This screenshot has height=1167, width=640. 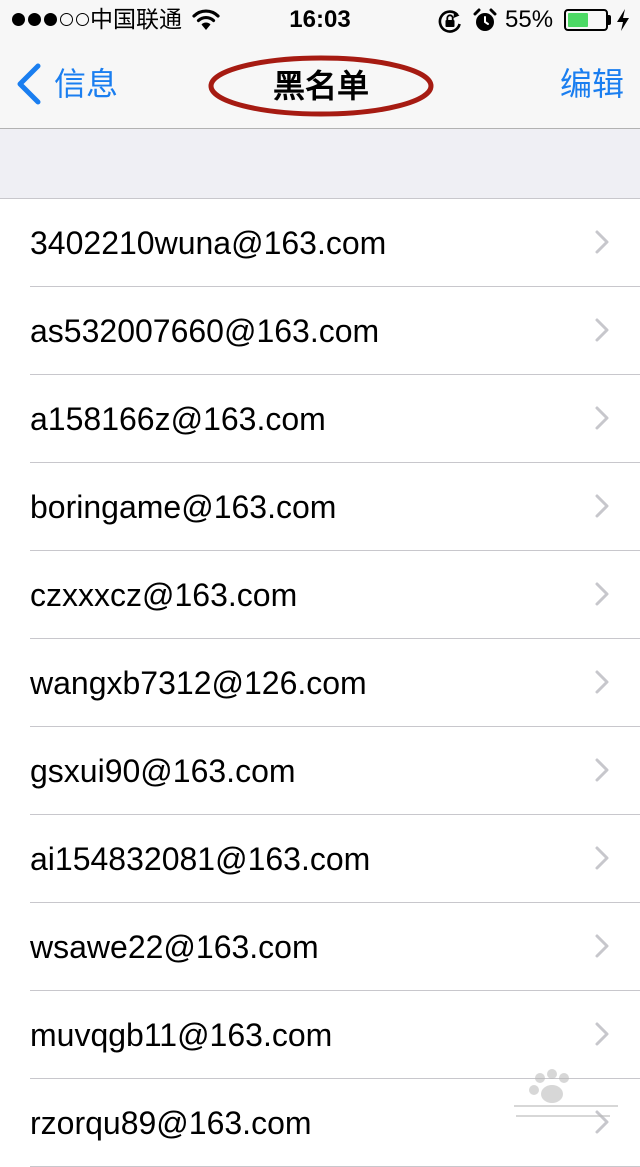 What do you see at coordinates (320, 947) in the screenshot?
I see `list-item: wsawe22@163.com` at bounding box center [320, 947].